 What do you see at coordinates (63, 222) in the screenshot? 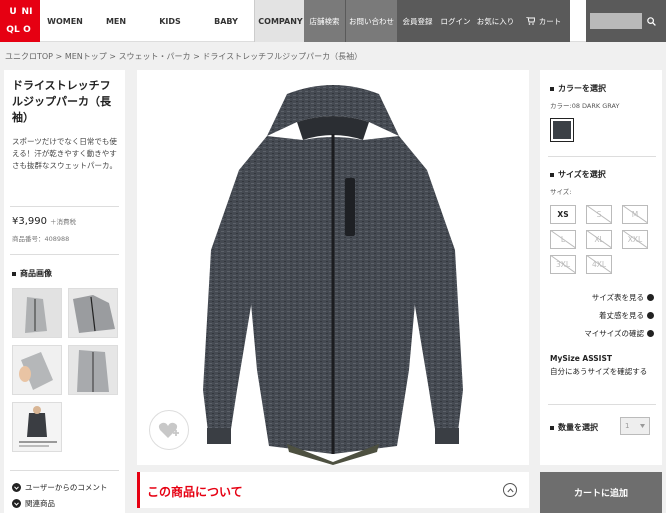
I see `tax-note: ＋消費税` at bounding box center [63, 222].